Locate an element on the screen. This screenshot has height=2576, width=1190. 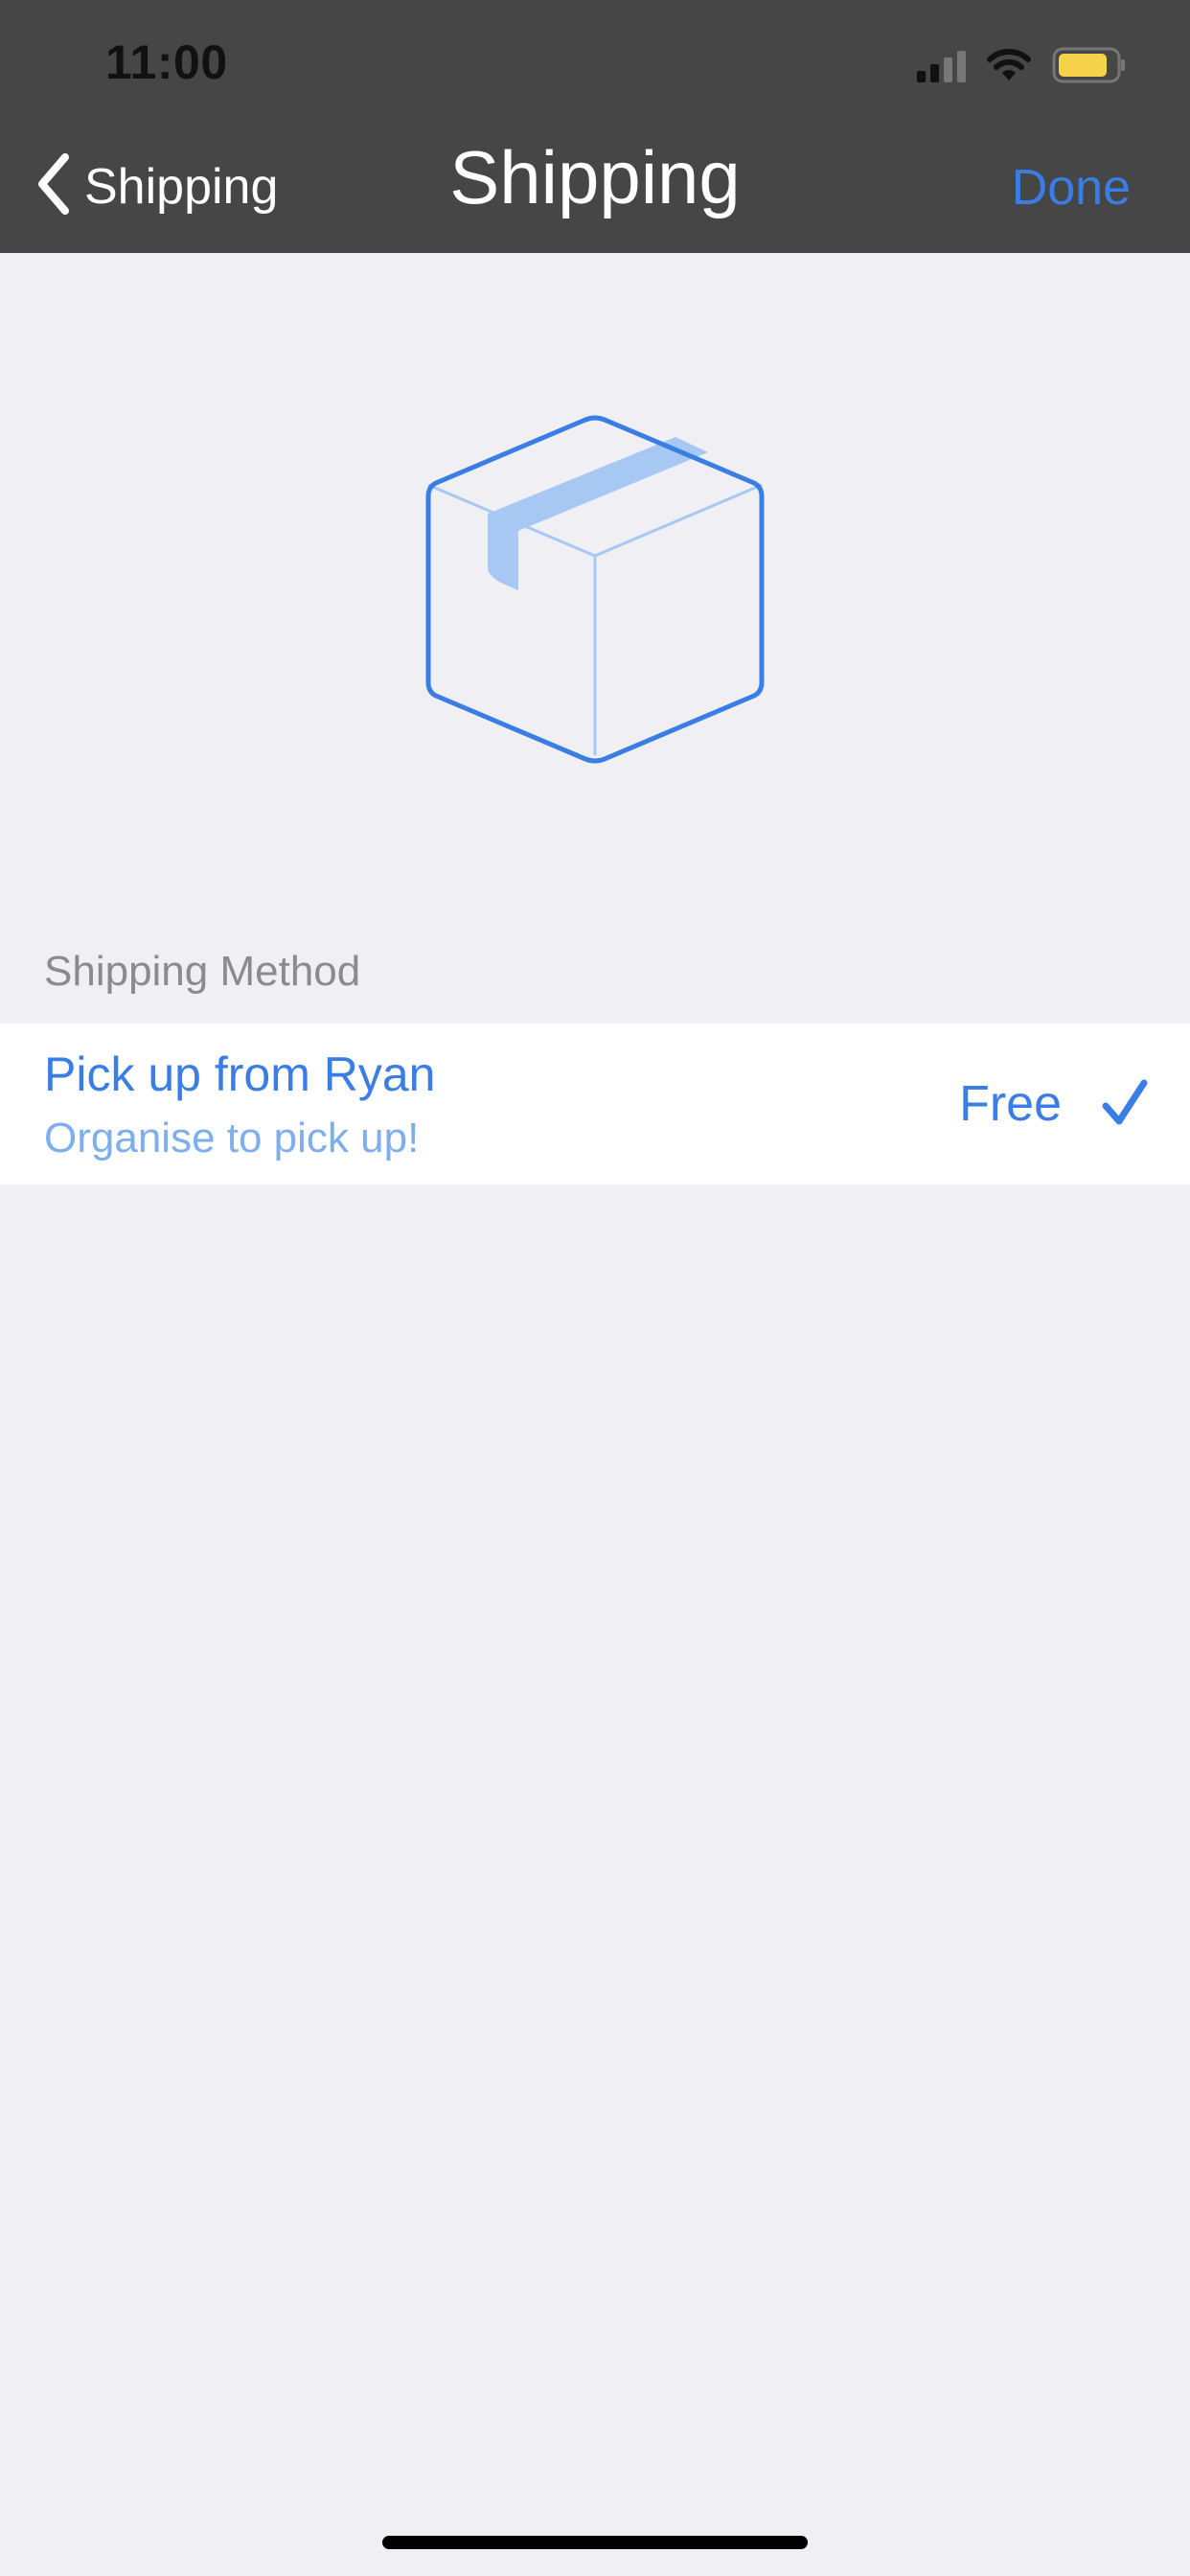
section-header-shipping-method: Shipping Method is located at coordinates (203, 971).